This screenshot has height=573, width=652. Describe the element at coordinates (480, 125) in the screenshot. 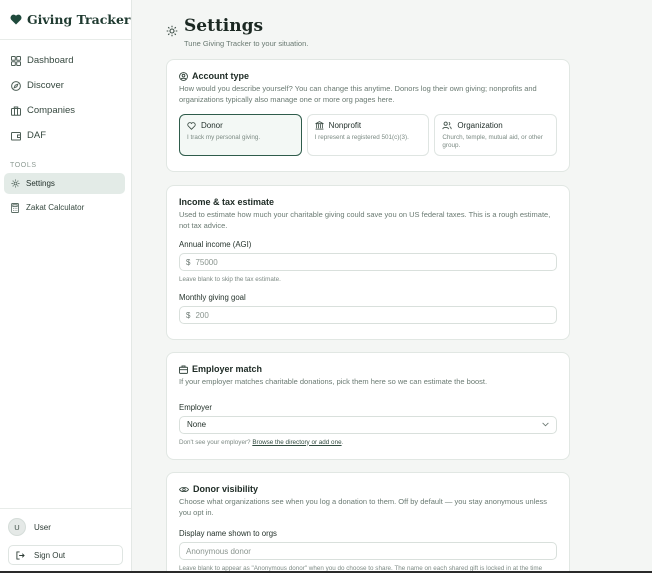

I see `account-option-name: Organization` at that location.